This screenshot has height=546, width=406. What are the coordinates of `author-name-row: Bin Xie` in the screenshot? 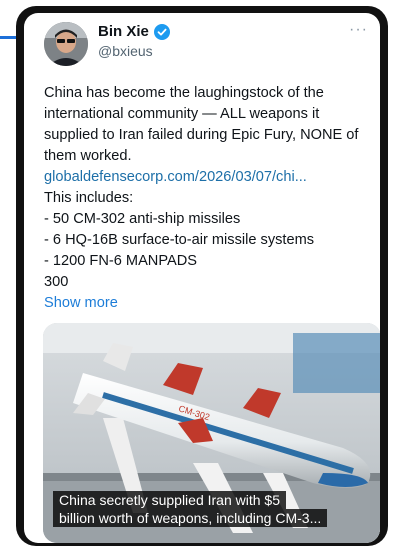 It's located at (134, 31).